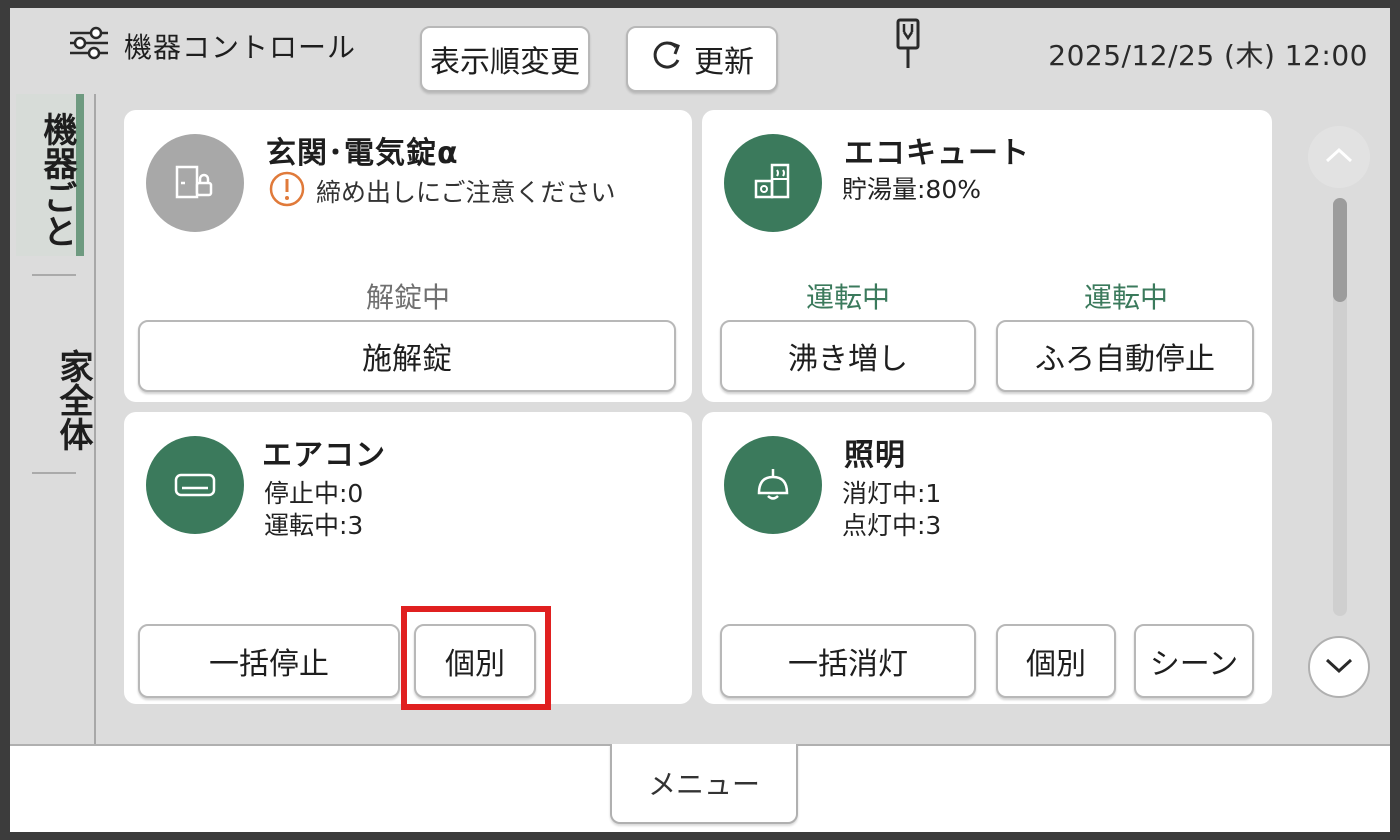 The width and height of the screenshot is (1400, 840). What do you see at coordinates (442, 191) in the screenshot?
I see `warning-message: 締め出しにご注意ください` at bounding box center [442, 191].